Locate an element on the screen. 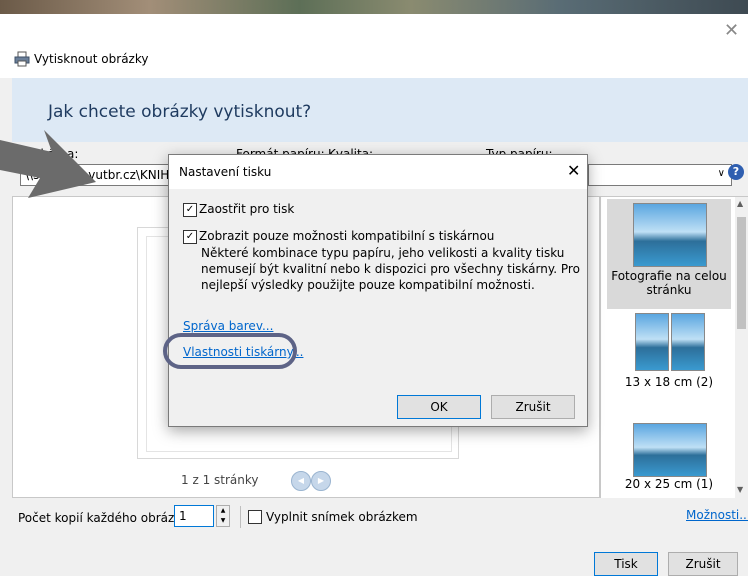 This screenshot has width=748, height=576. printer-icon is located at coordinates (22, 59).